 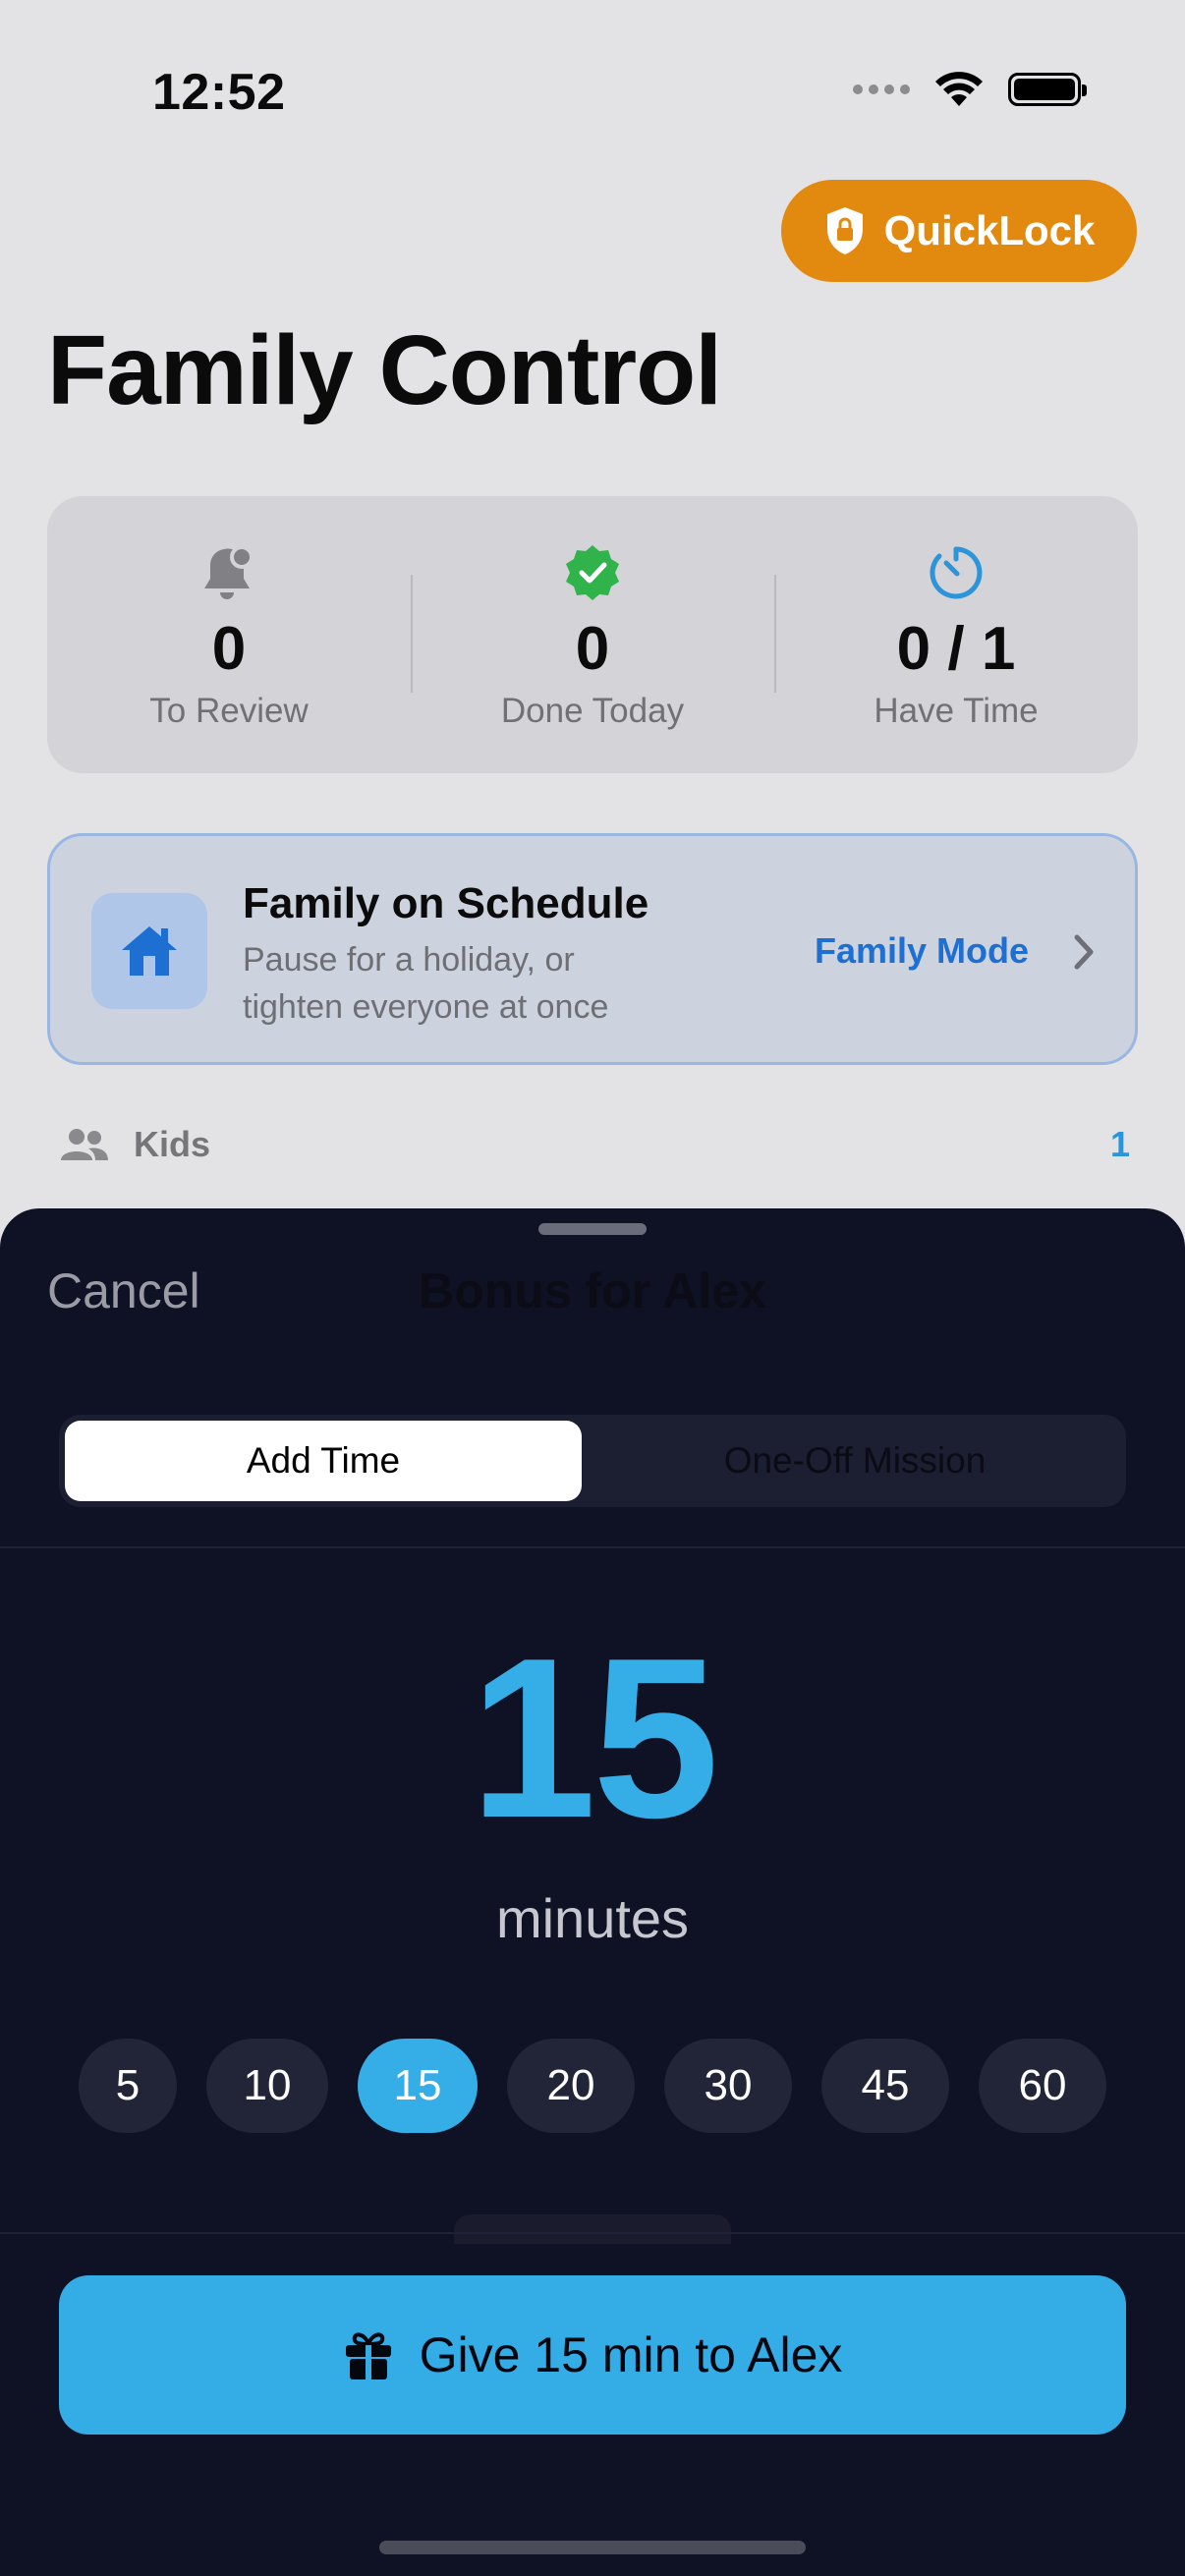 What do you see at coordinates (592, 572) in the screenshot?
I see `checkmark-seal-icon` at bounding box center [592, 572].